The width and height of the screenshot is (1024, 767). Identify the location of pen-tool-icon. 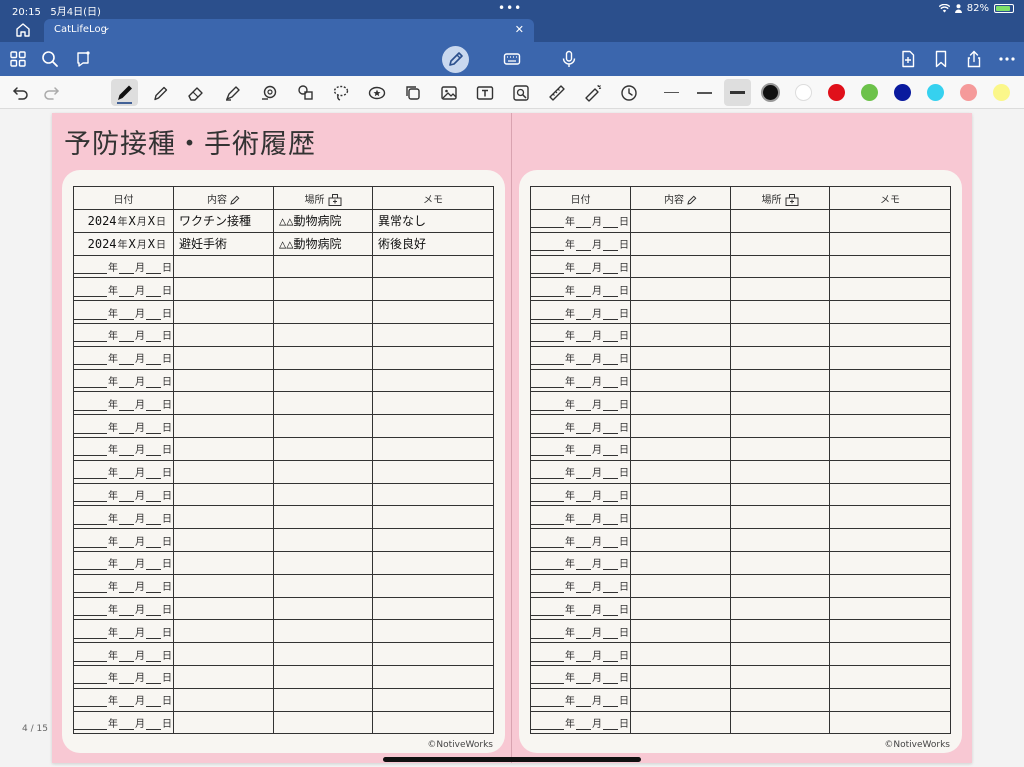
(124, 92).